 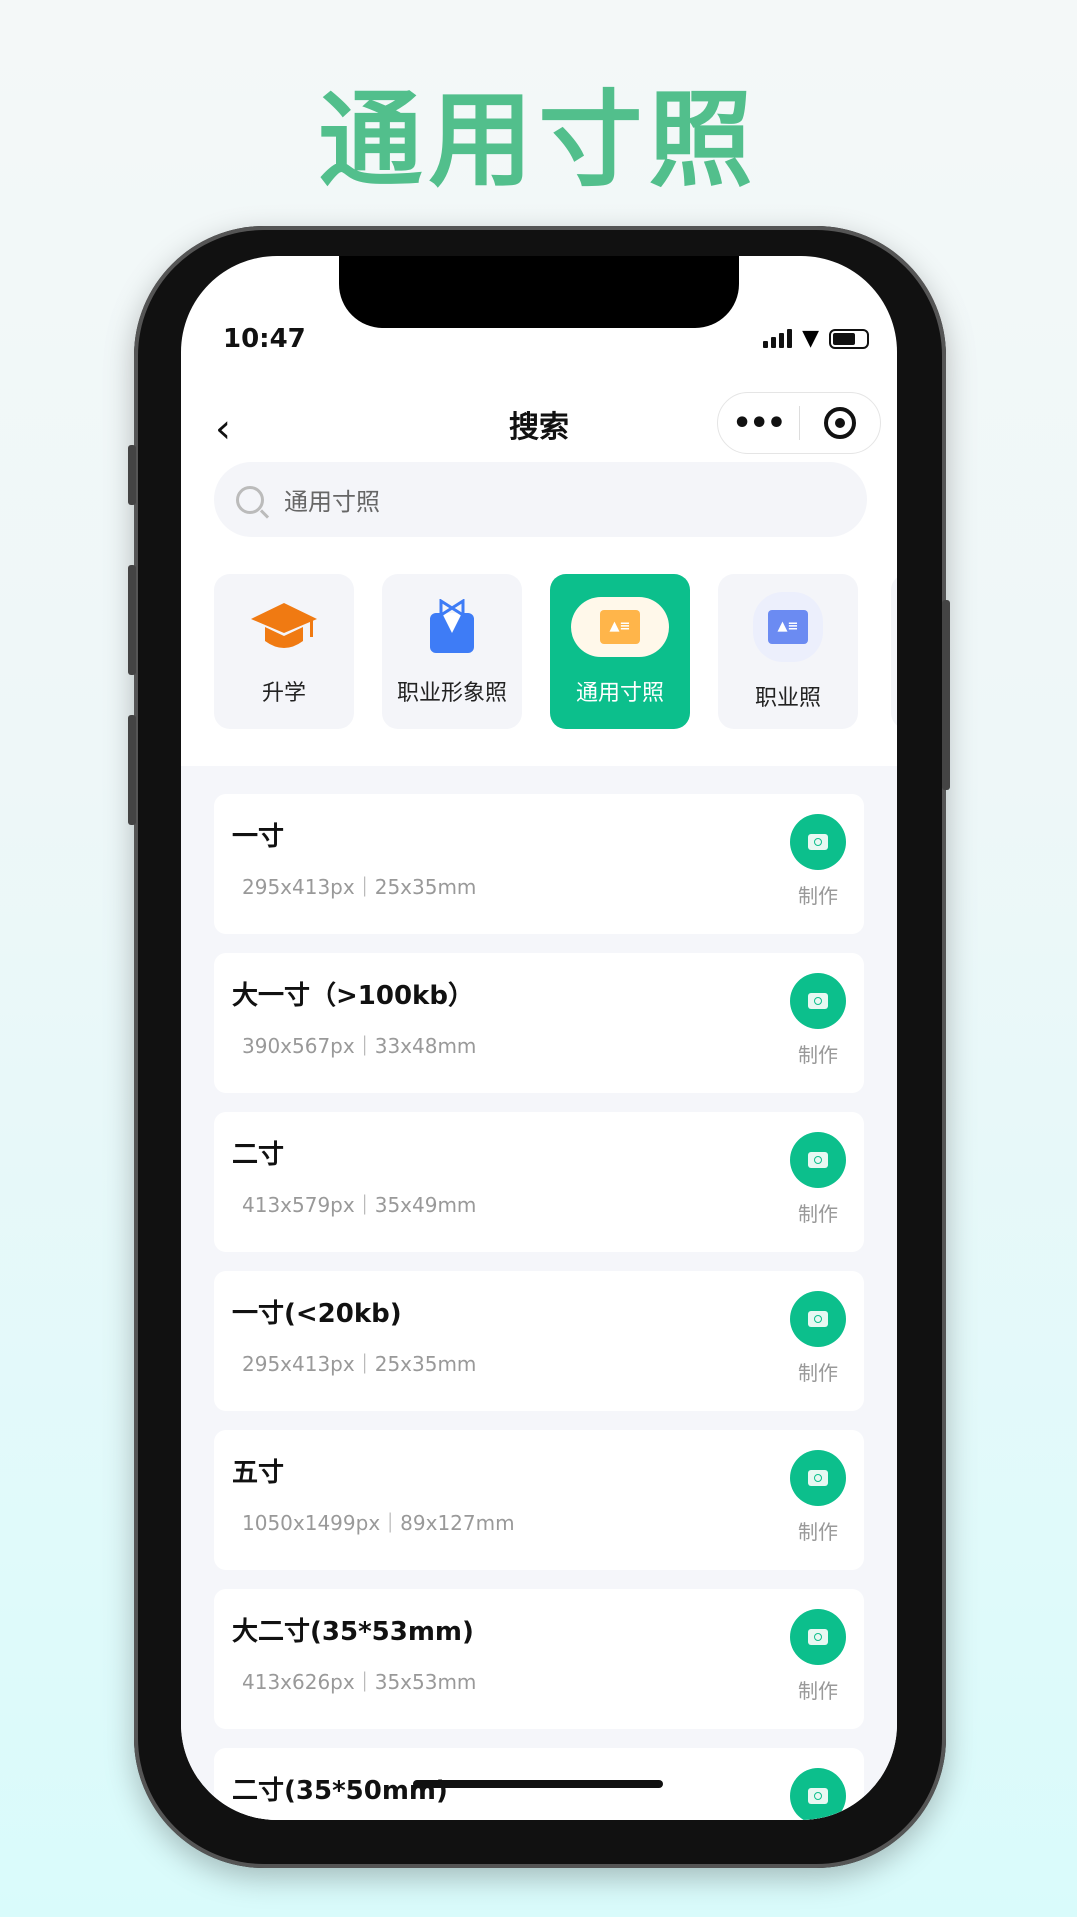 What do you see at coordinates (359, 1046) in the screenshot?
I see `item-spec: 390x567px｜33x48mm` at bounding box center [359, 1046].